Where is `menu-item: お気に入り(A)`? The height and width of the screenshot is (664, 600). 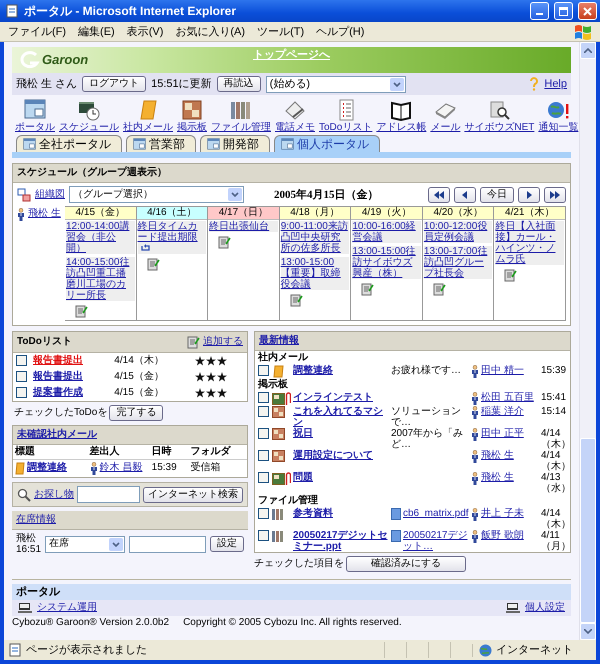
menu-item: お気に入り(A) is located at coordinates (210, 32).